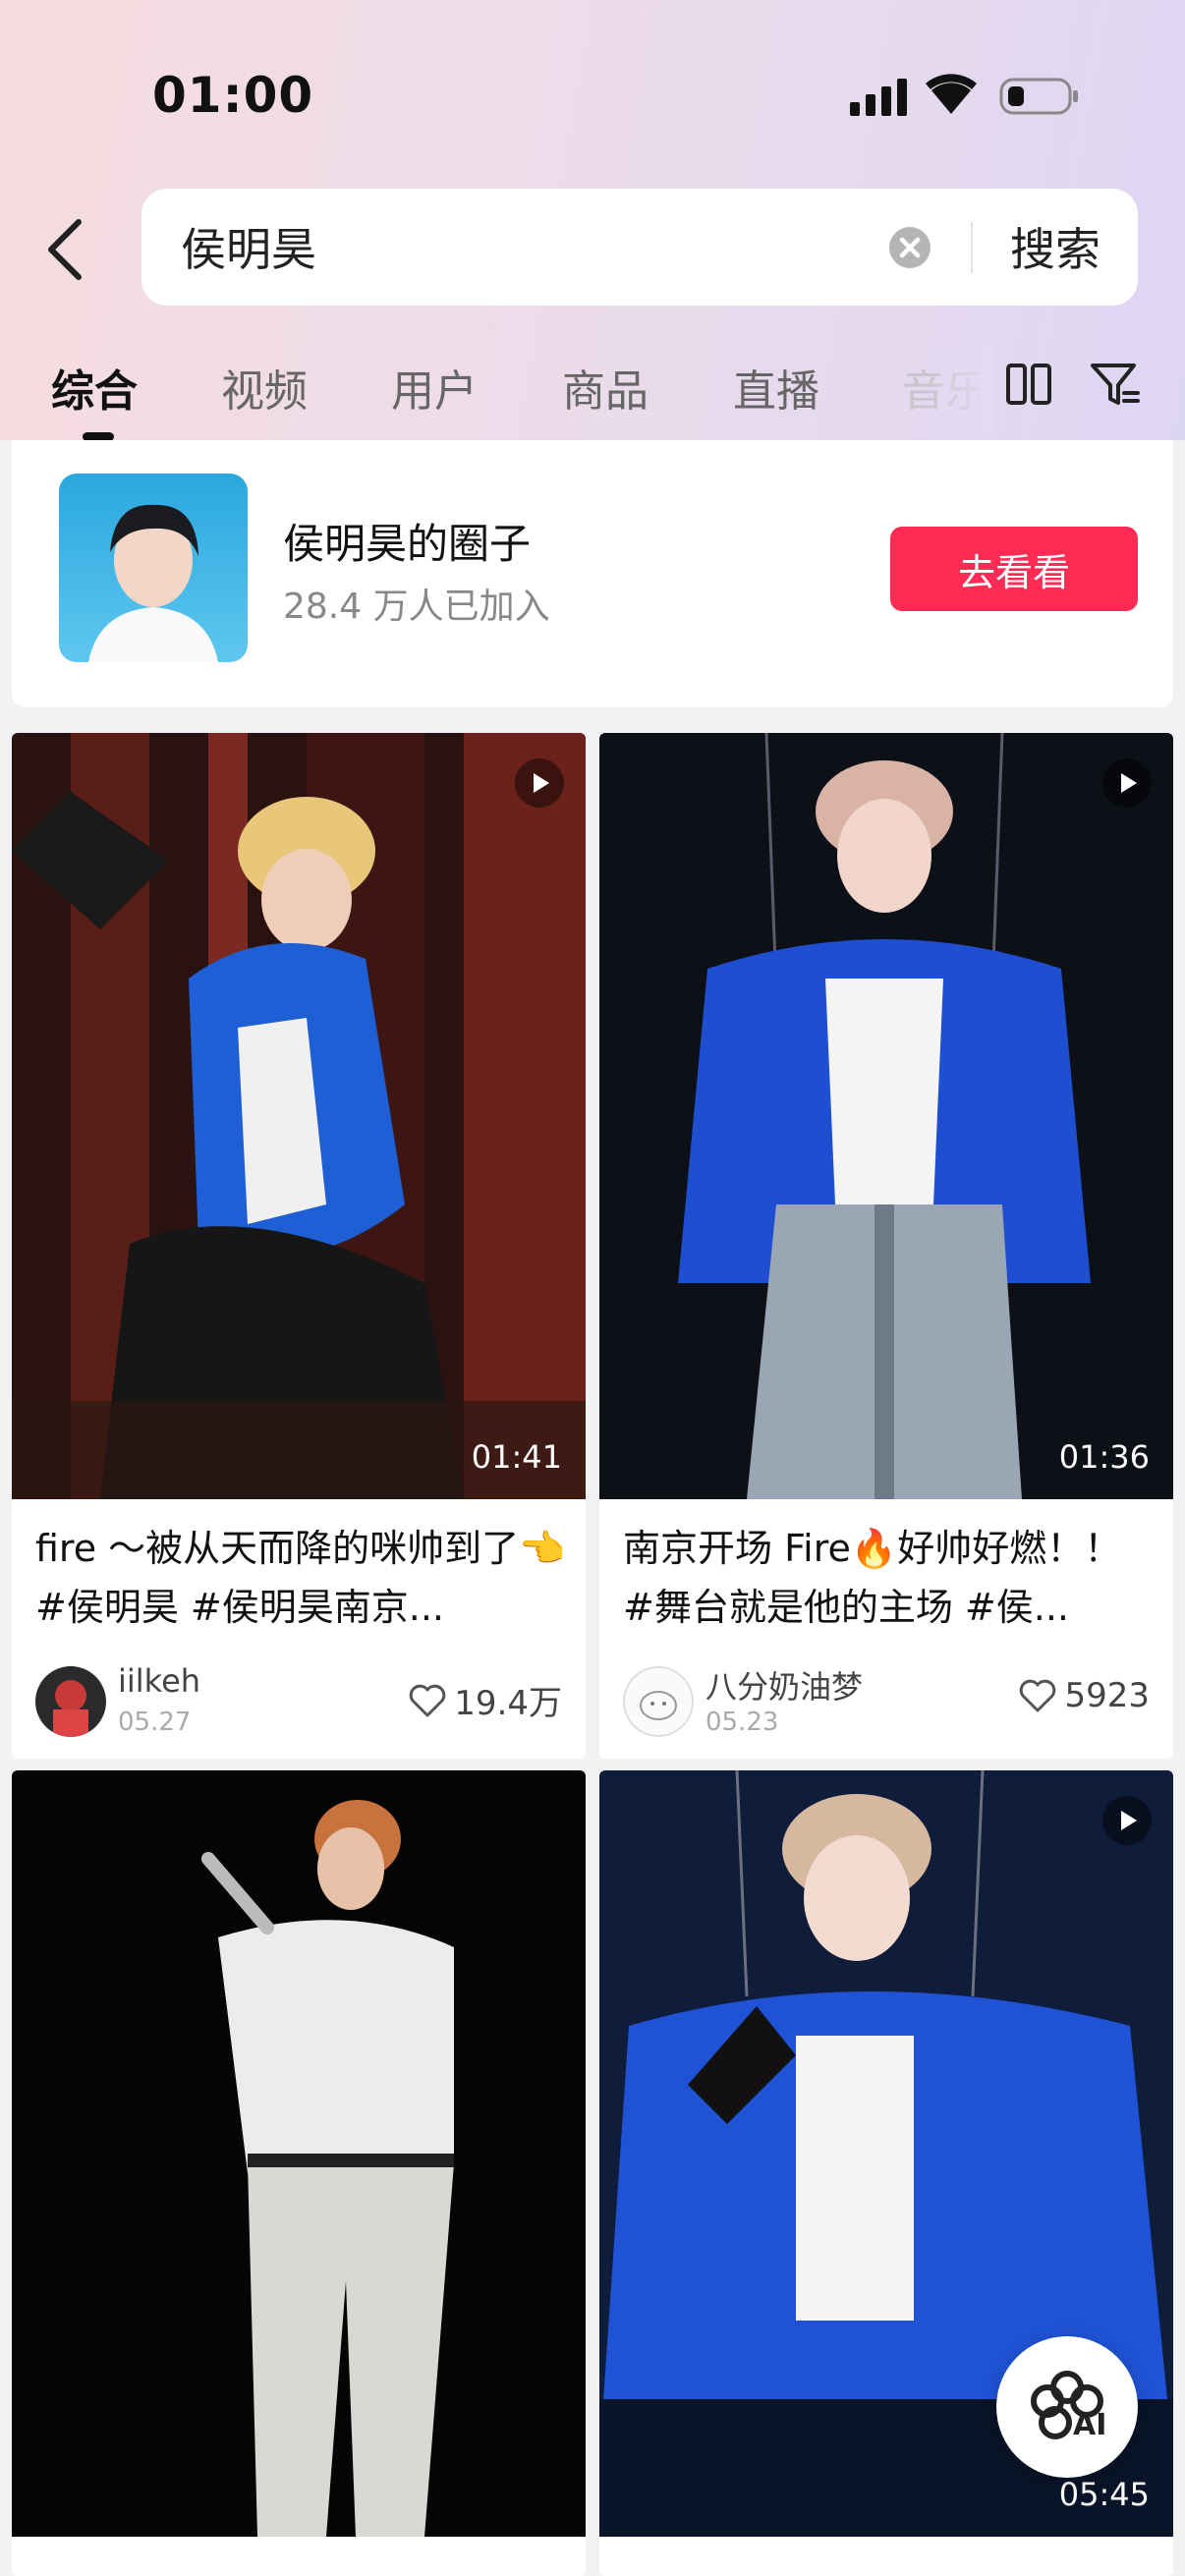  I want to click on tab-users: 用户, so click(435, 387).